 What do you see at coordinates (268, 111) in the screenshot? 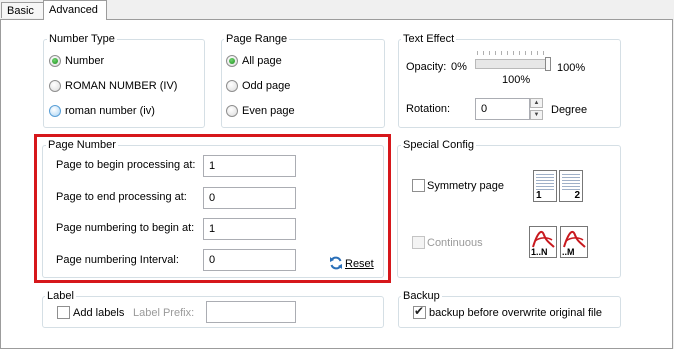
I see `page-range-even-label: Even page` at bounding box center [268, 111].